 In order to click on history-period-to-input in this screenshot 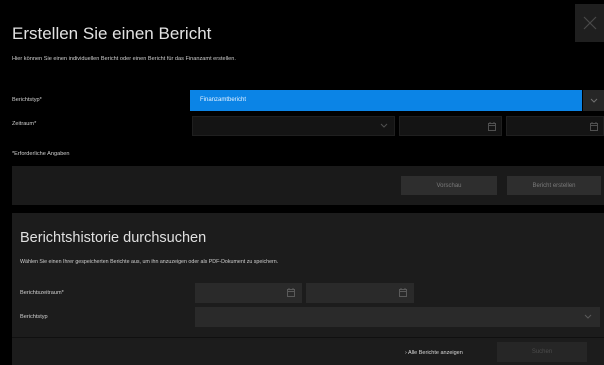, I will do `click(360, 293)`.